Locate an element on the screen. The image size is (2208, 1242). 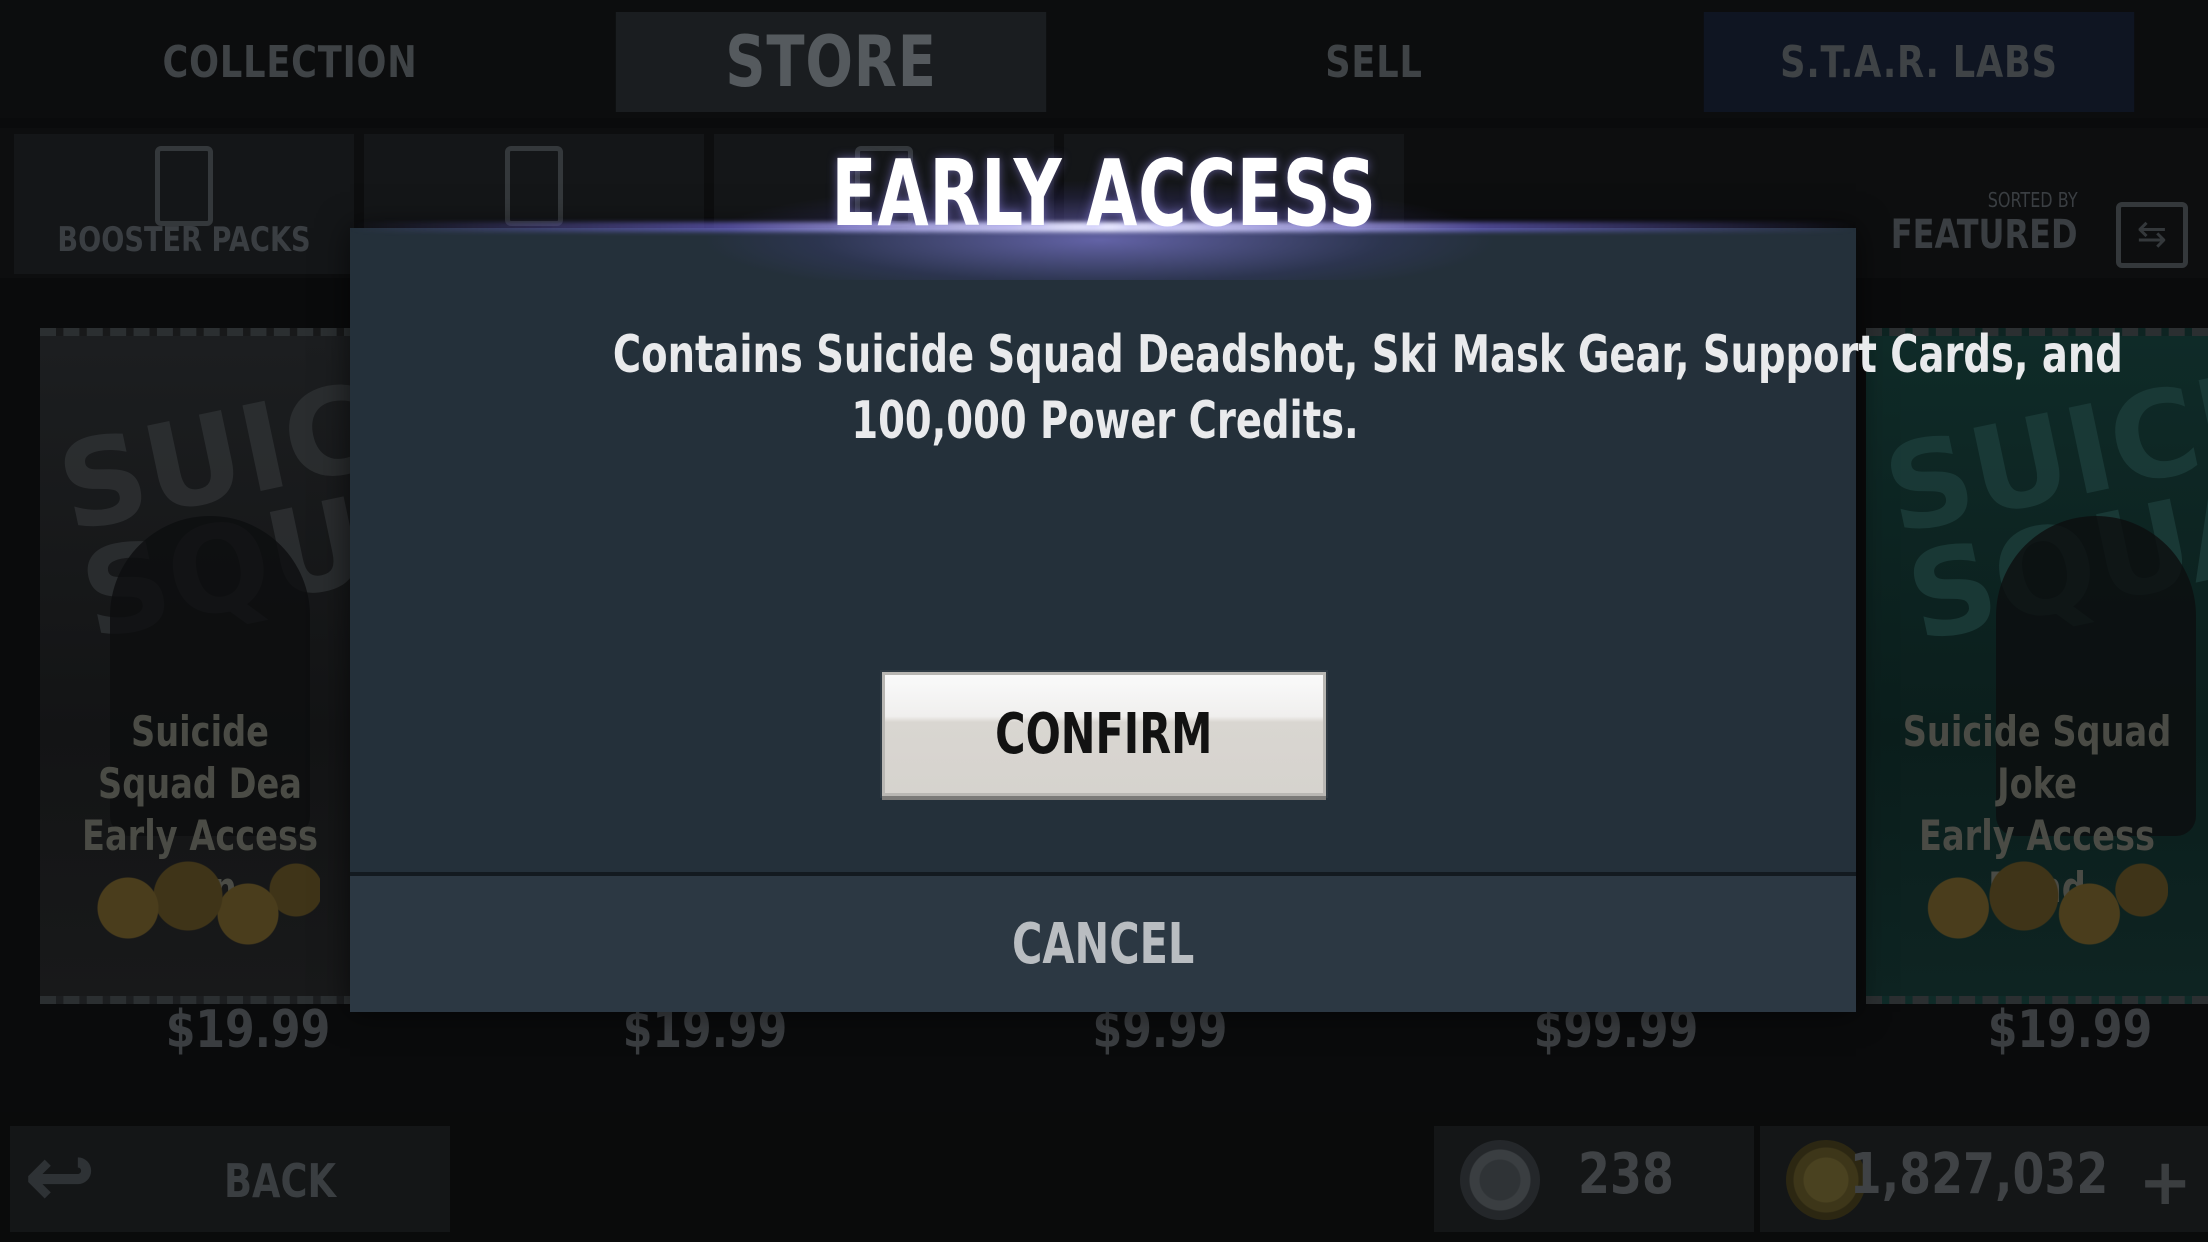
confirm-label: CONFIRM is located at coordinates (1104, 734).